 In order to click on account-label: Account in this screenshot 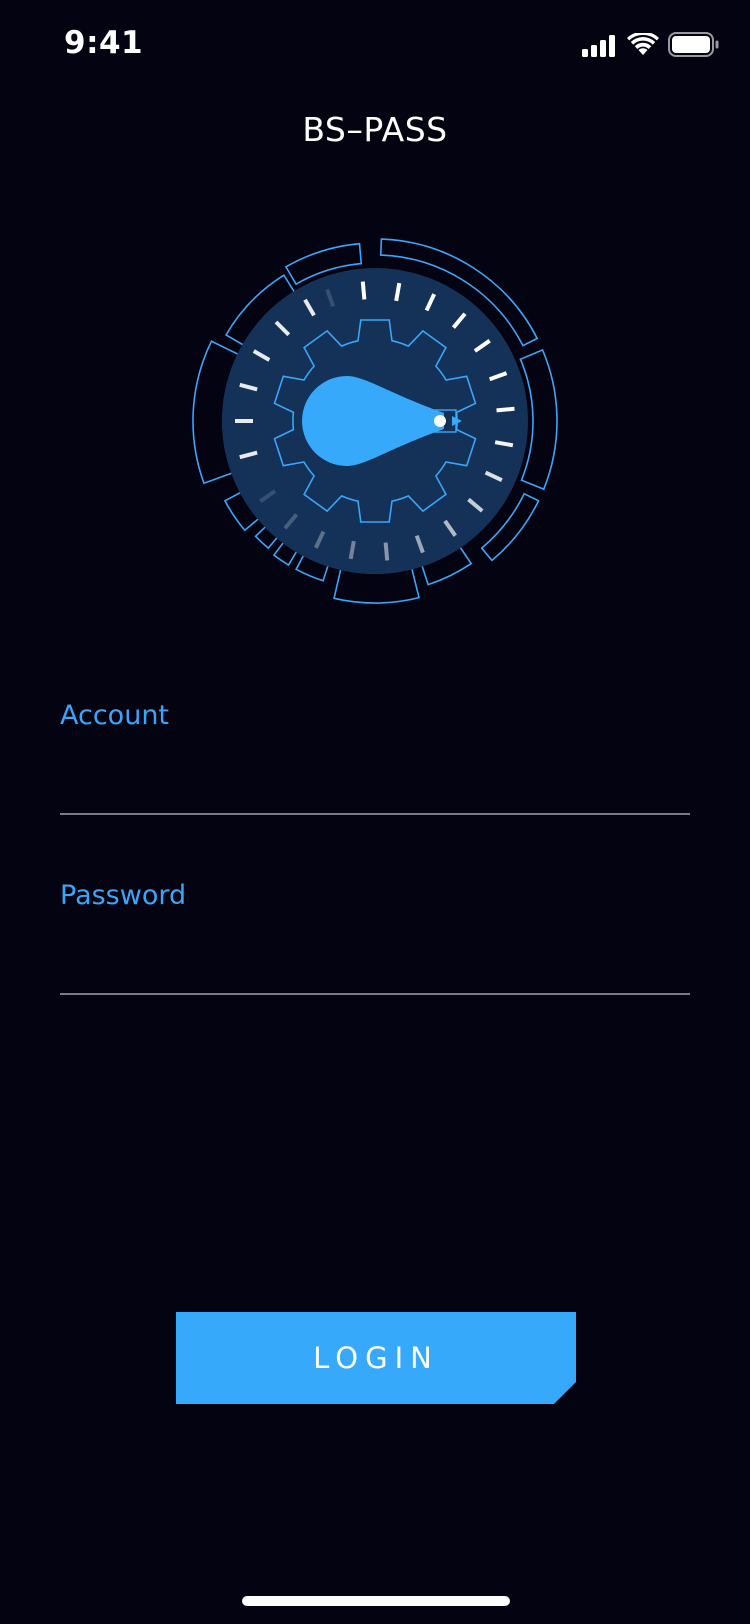, I will do `click(115, 715)`.